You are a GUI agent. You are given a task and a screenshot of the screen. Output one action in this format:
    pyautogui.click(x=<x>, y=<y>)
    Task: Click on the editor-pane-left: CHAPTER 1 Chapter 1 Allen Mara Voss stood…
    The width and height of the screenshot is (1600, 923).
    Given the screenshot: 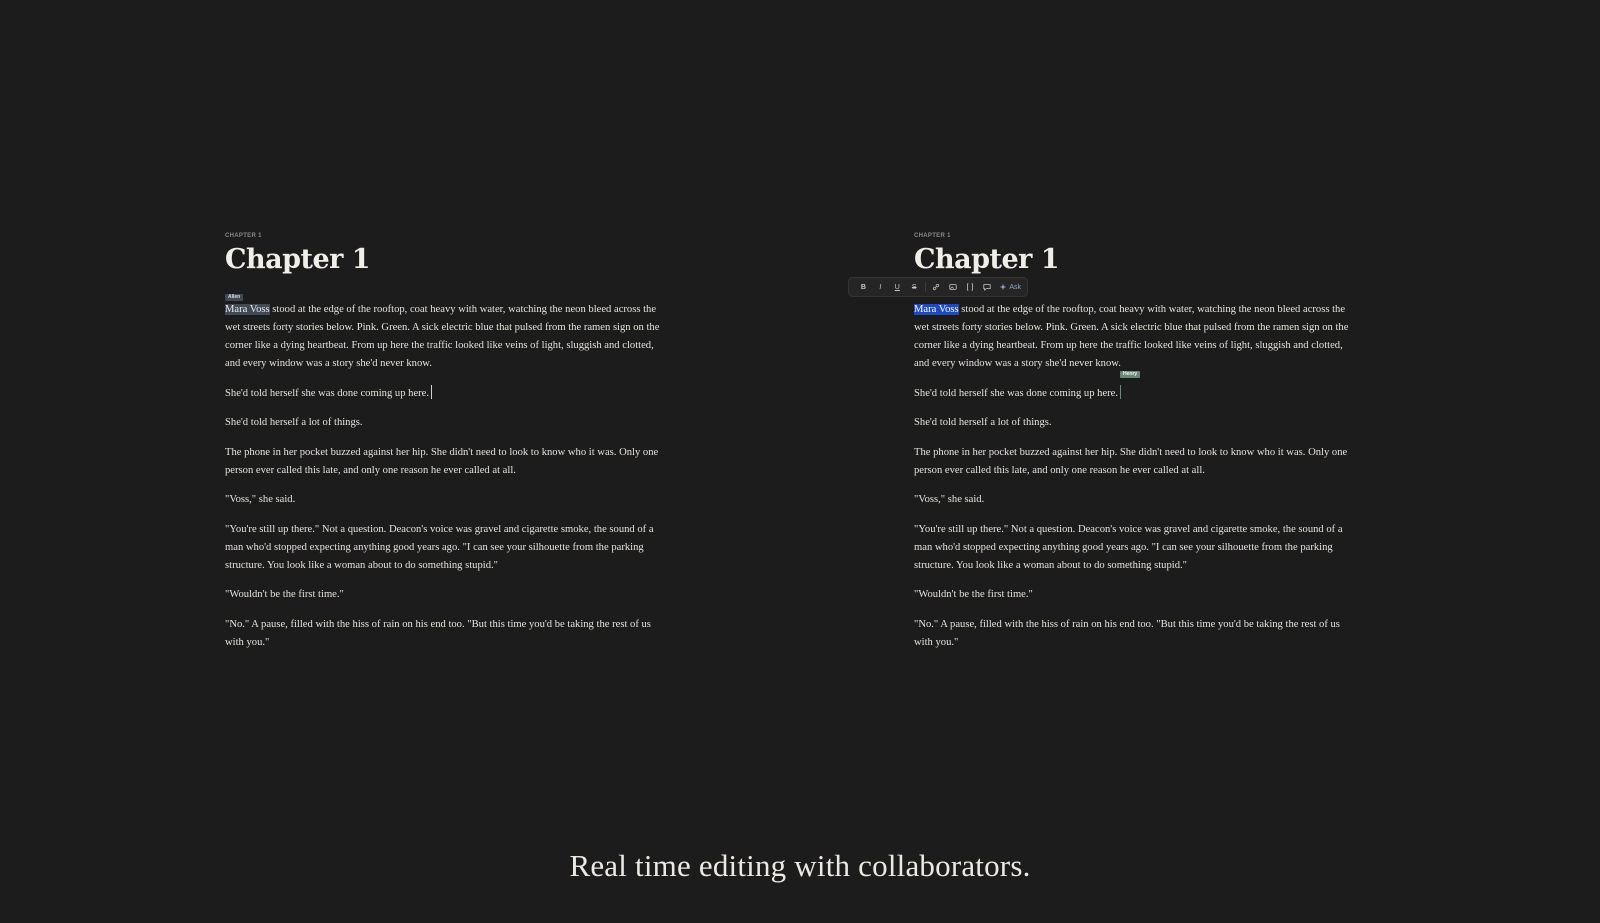 What is the action you would take?
    pyautogui.click(x=445, y=447)
    